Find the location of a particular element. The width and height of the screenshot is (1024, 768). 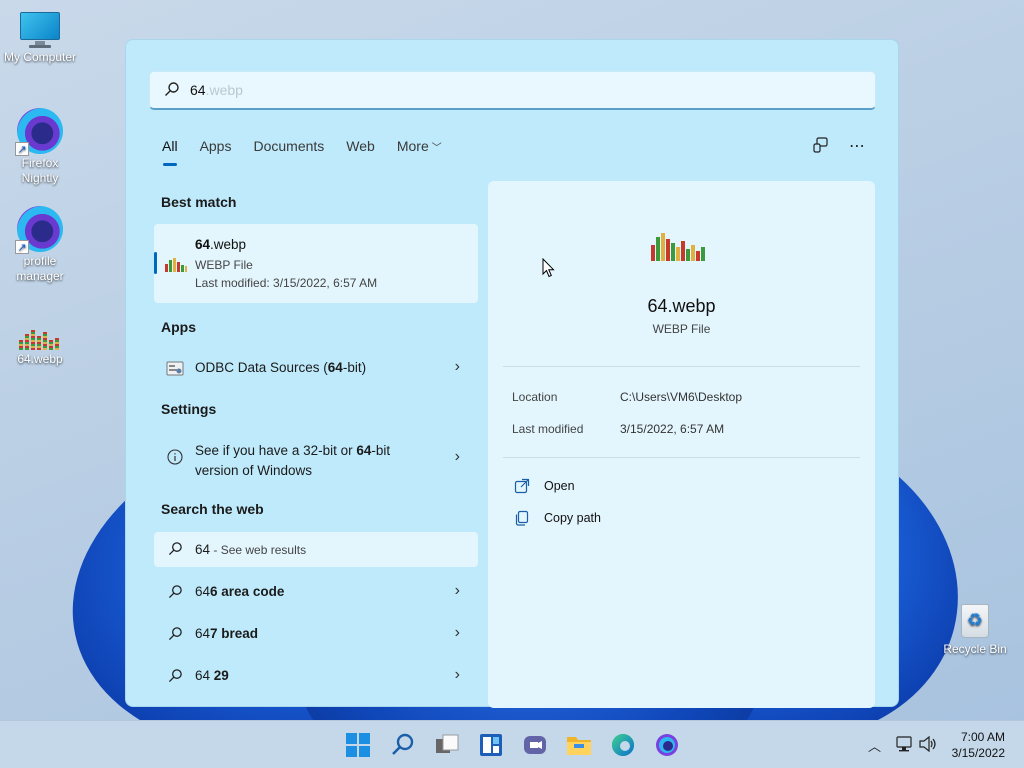

best-match-modified: Last modified: 3/15/2022, 6:57 AM is located at coordinates (286, 283).